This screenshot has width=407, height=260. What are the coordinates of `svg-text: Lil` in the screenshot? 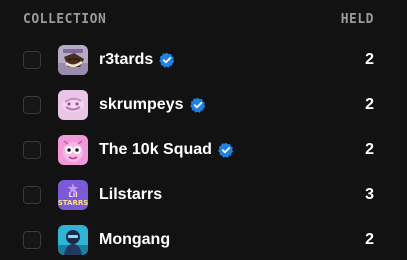 It's located at (72, 195).